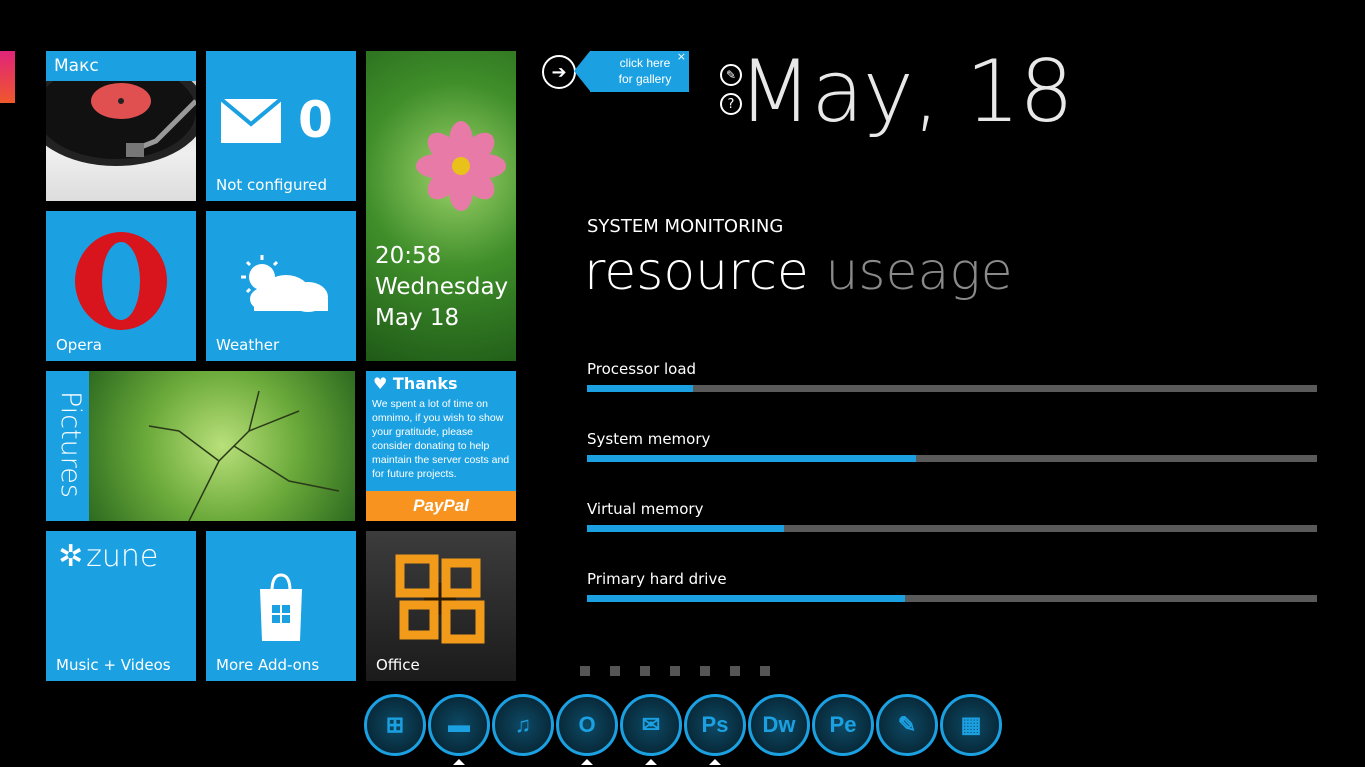  I want to click on clock-readout: 20:58 Wednesday May 18, so click(441, 287).